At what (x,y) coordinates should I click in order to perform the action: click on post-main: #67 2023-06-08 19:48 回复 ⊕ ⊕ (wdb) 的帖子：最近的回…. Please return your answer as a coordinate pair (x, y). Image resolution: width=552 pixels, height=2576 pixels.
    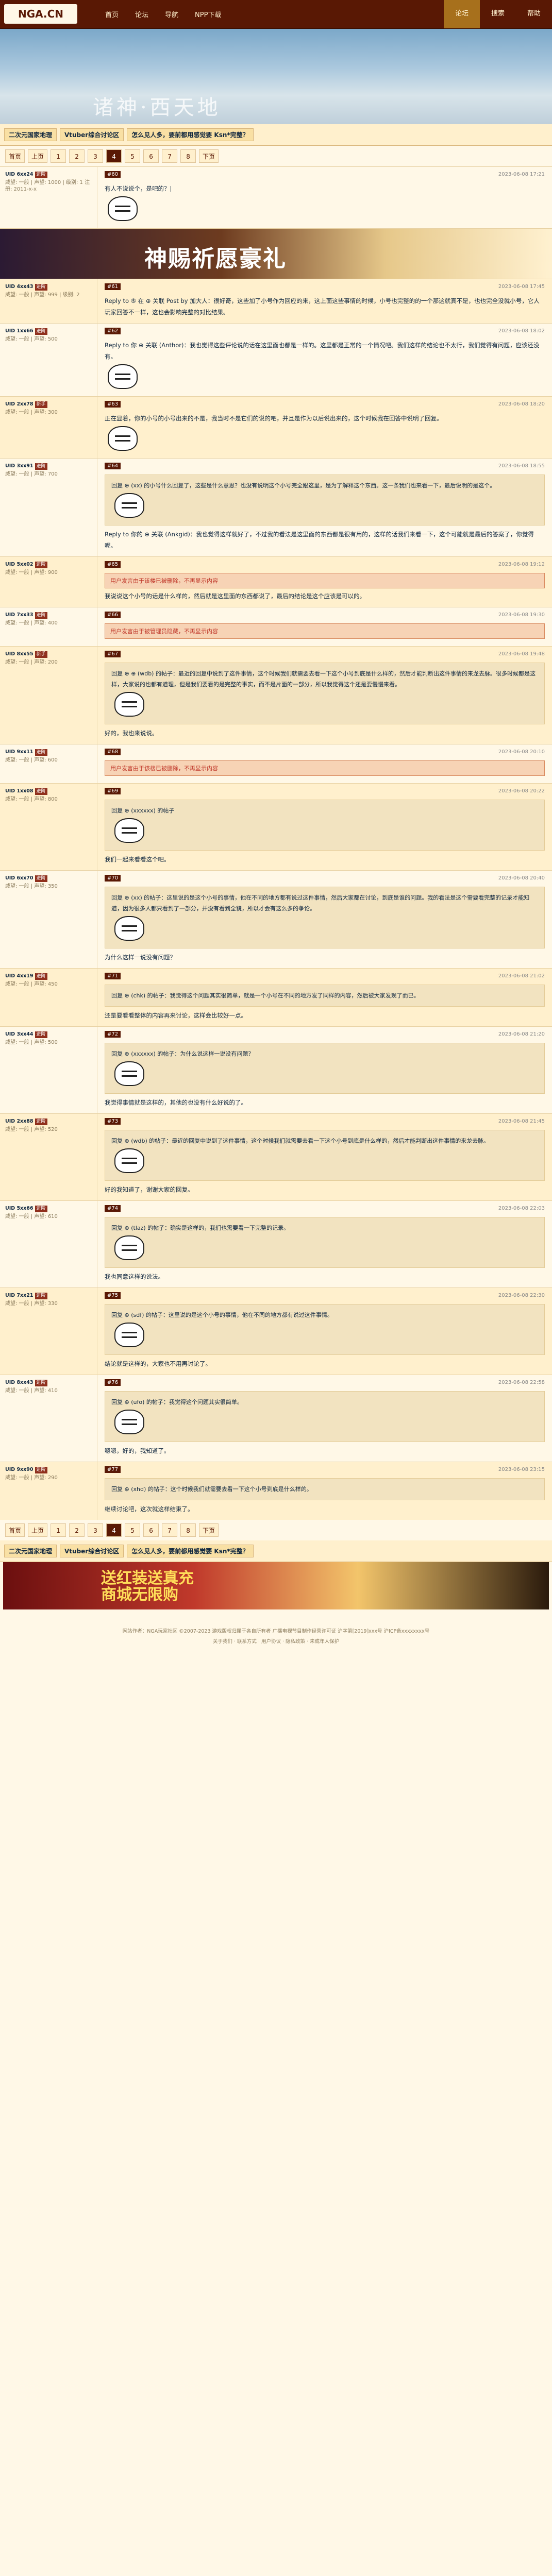
    Looking at the image, I should click on (324, 695).